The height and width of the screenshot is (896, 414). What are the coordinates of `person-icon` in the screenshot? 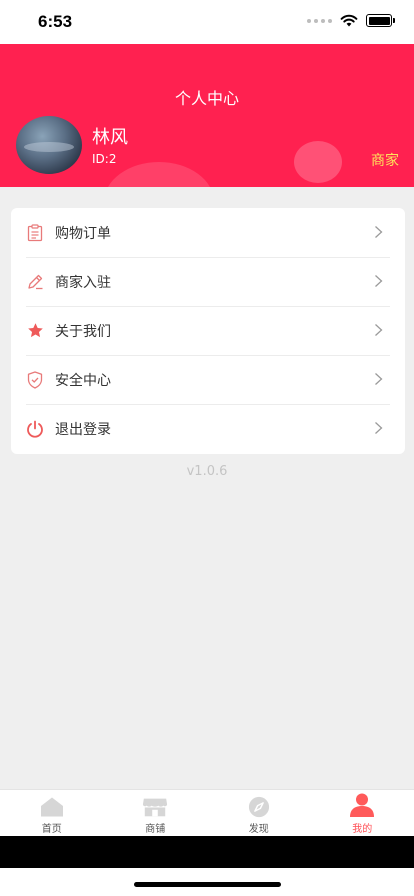 It's located at (362, 805).